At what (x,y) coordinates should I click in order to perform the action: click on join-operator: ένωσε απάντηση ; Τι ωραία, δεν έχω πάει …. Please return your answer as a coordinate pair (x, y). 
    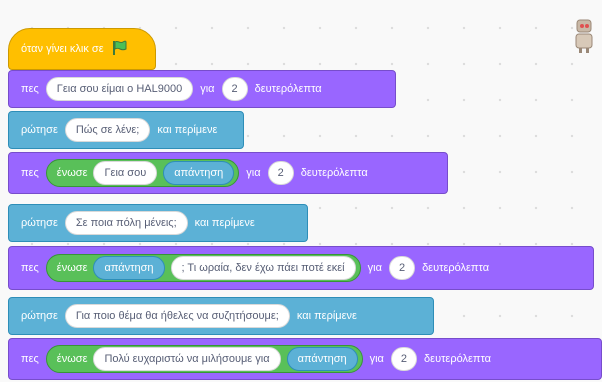
    Looking at the image, I should click on (203, 268).